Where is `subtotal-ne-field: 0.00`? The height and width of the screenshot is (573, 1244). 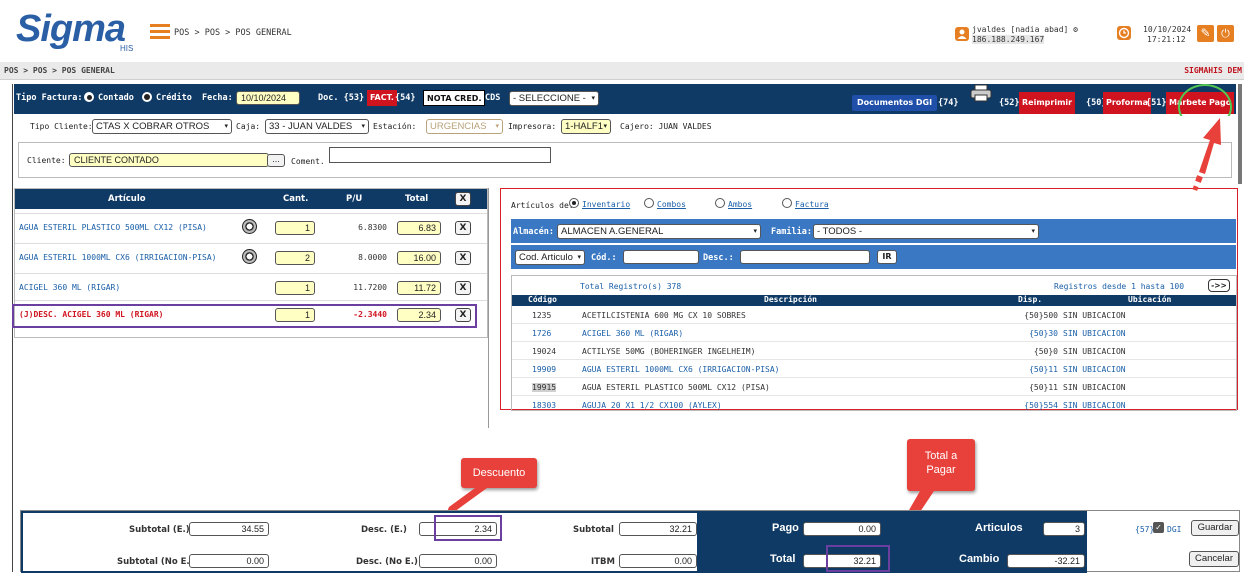 subtotal-ne-field: 0.00 is located at coordinates (229, 561).